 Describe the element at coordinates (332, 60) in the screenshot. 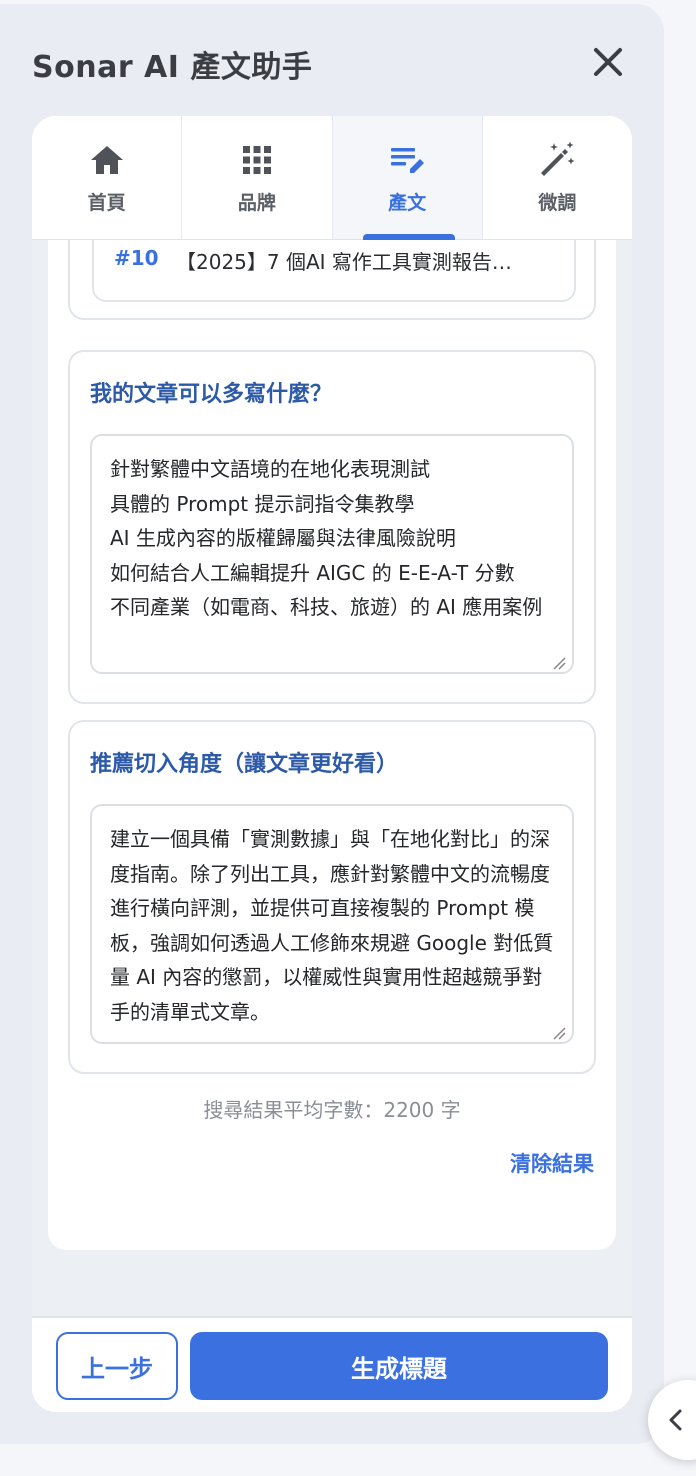

I see `panel-header: Sonar AI 產文助手` at that location.